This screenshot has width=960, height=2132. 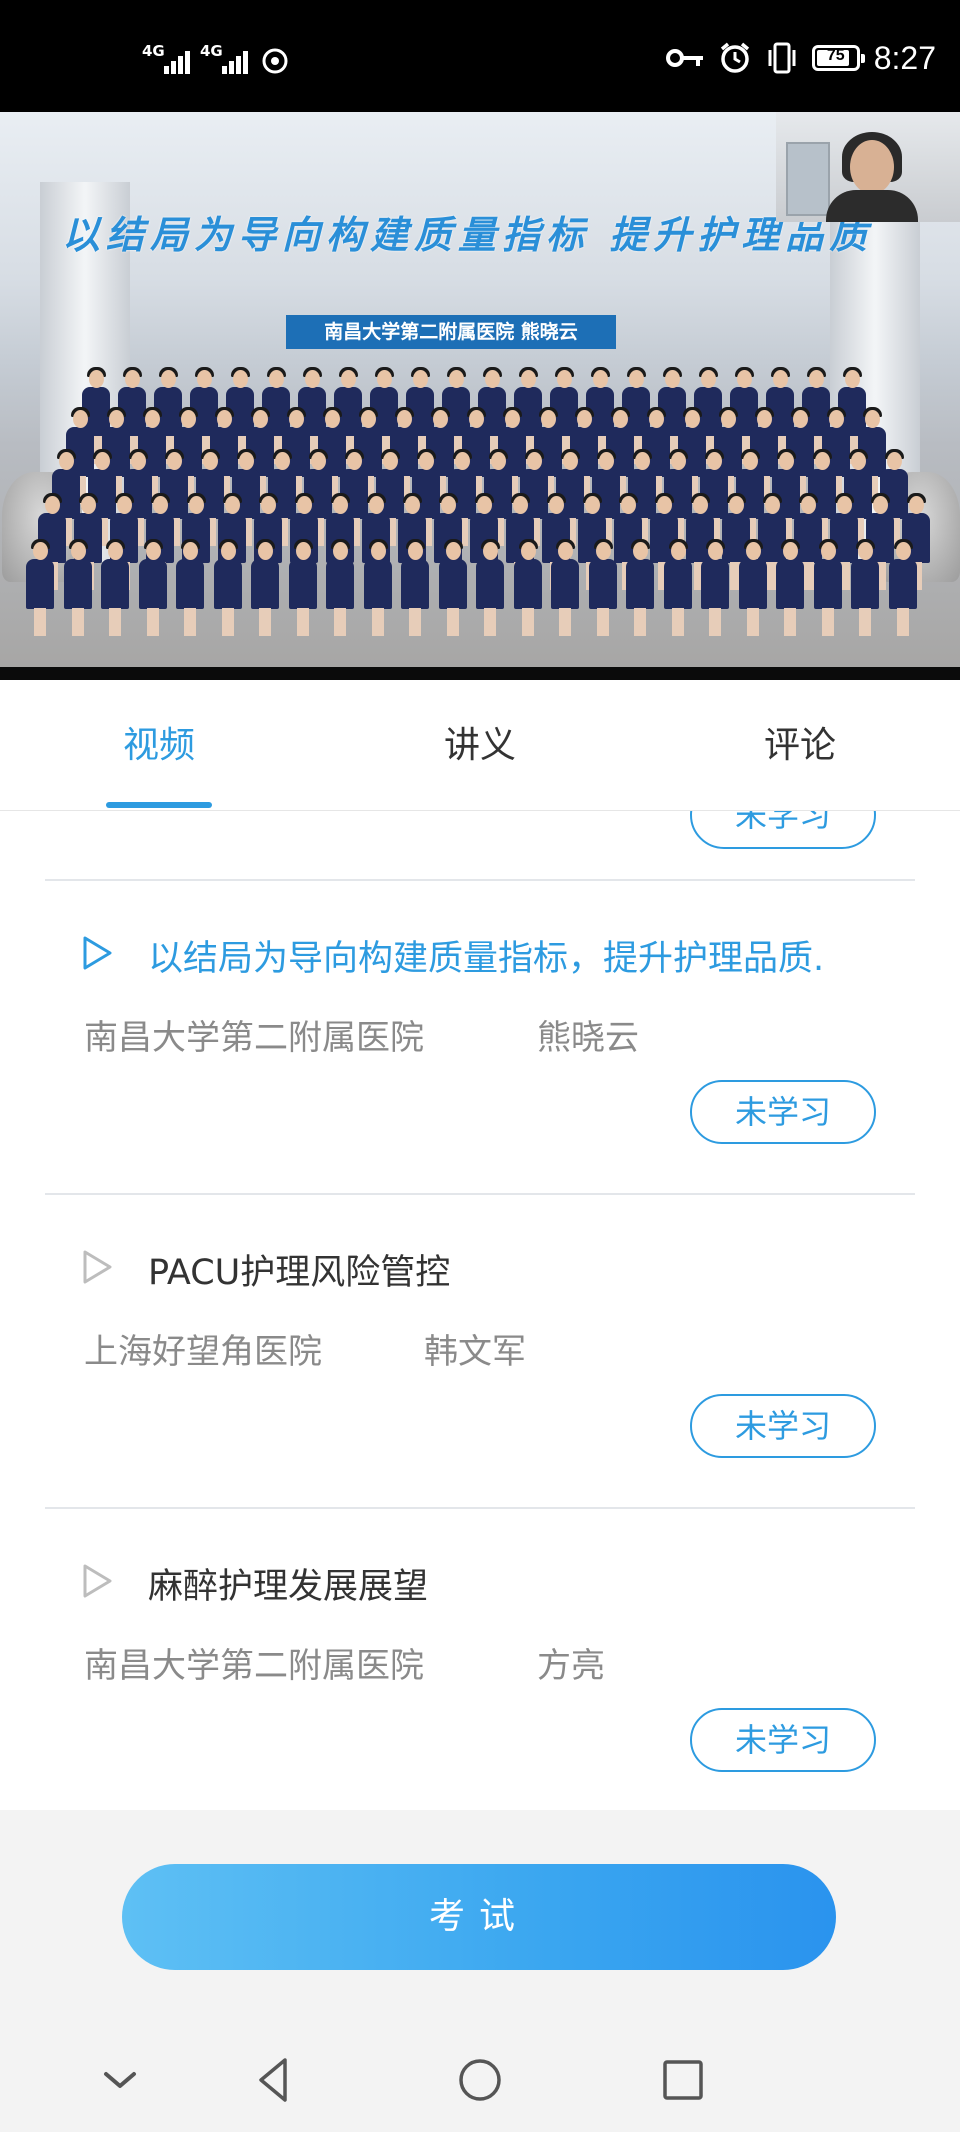 What do you see at coordinates (783, 830) in the screenshot?
I see `status-button-partial: 未学习` at bounding box center [783, 830].